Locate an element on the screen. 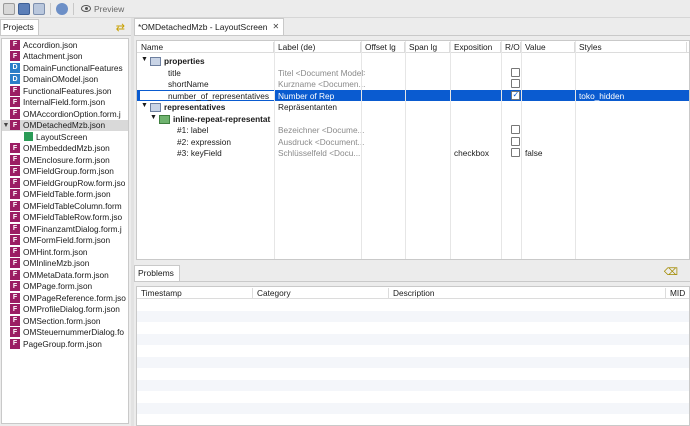 This screenshot has height=426, width=690. tree-item-label: OMSection.form.json is located at coordinates (62, 320).